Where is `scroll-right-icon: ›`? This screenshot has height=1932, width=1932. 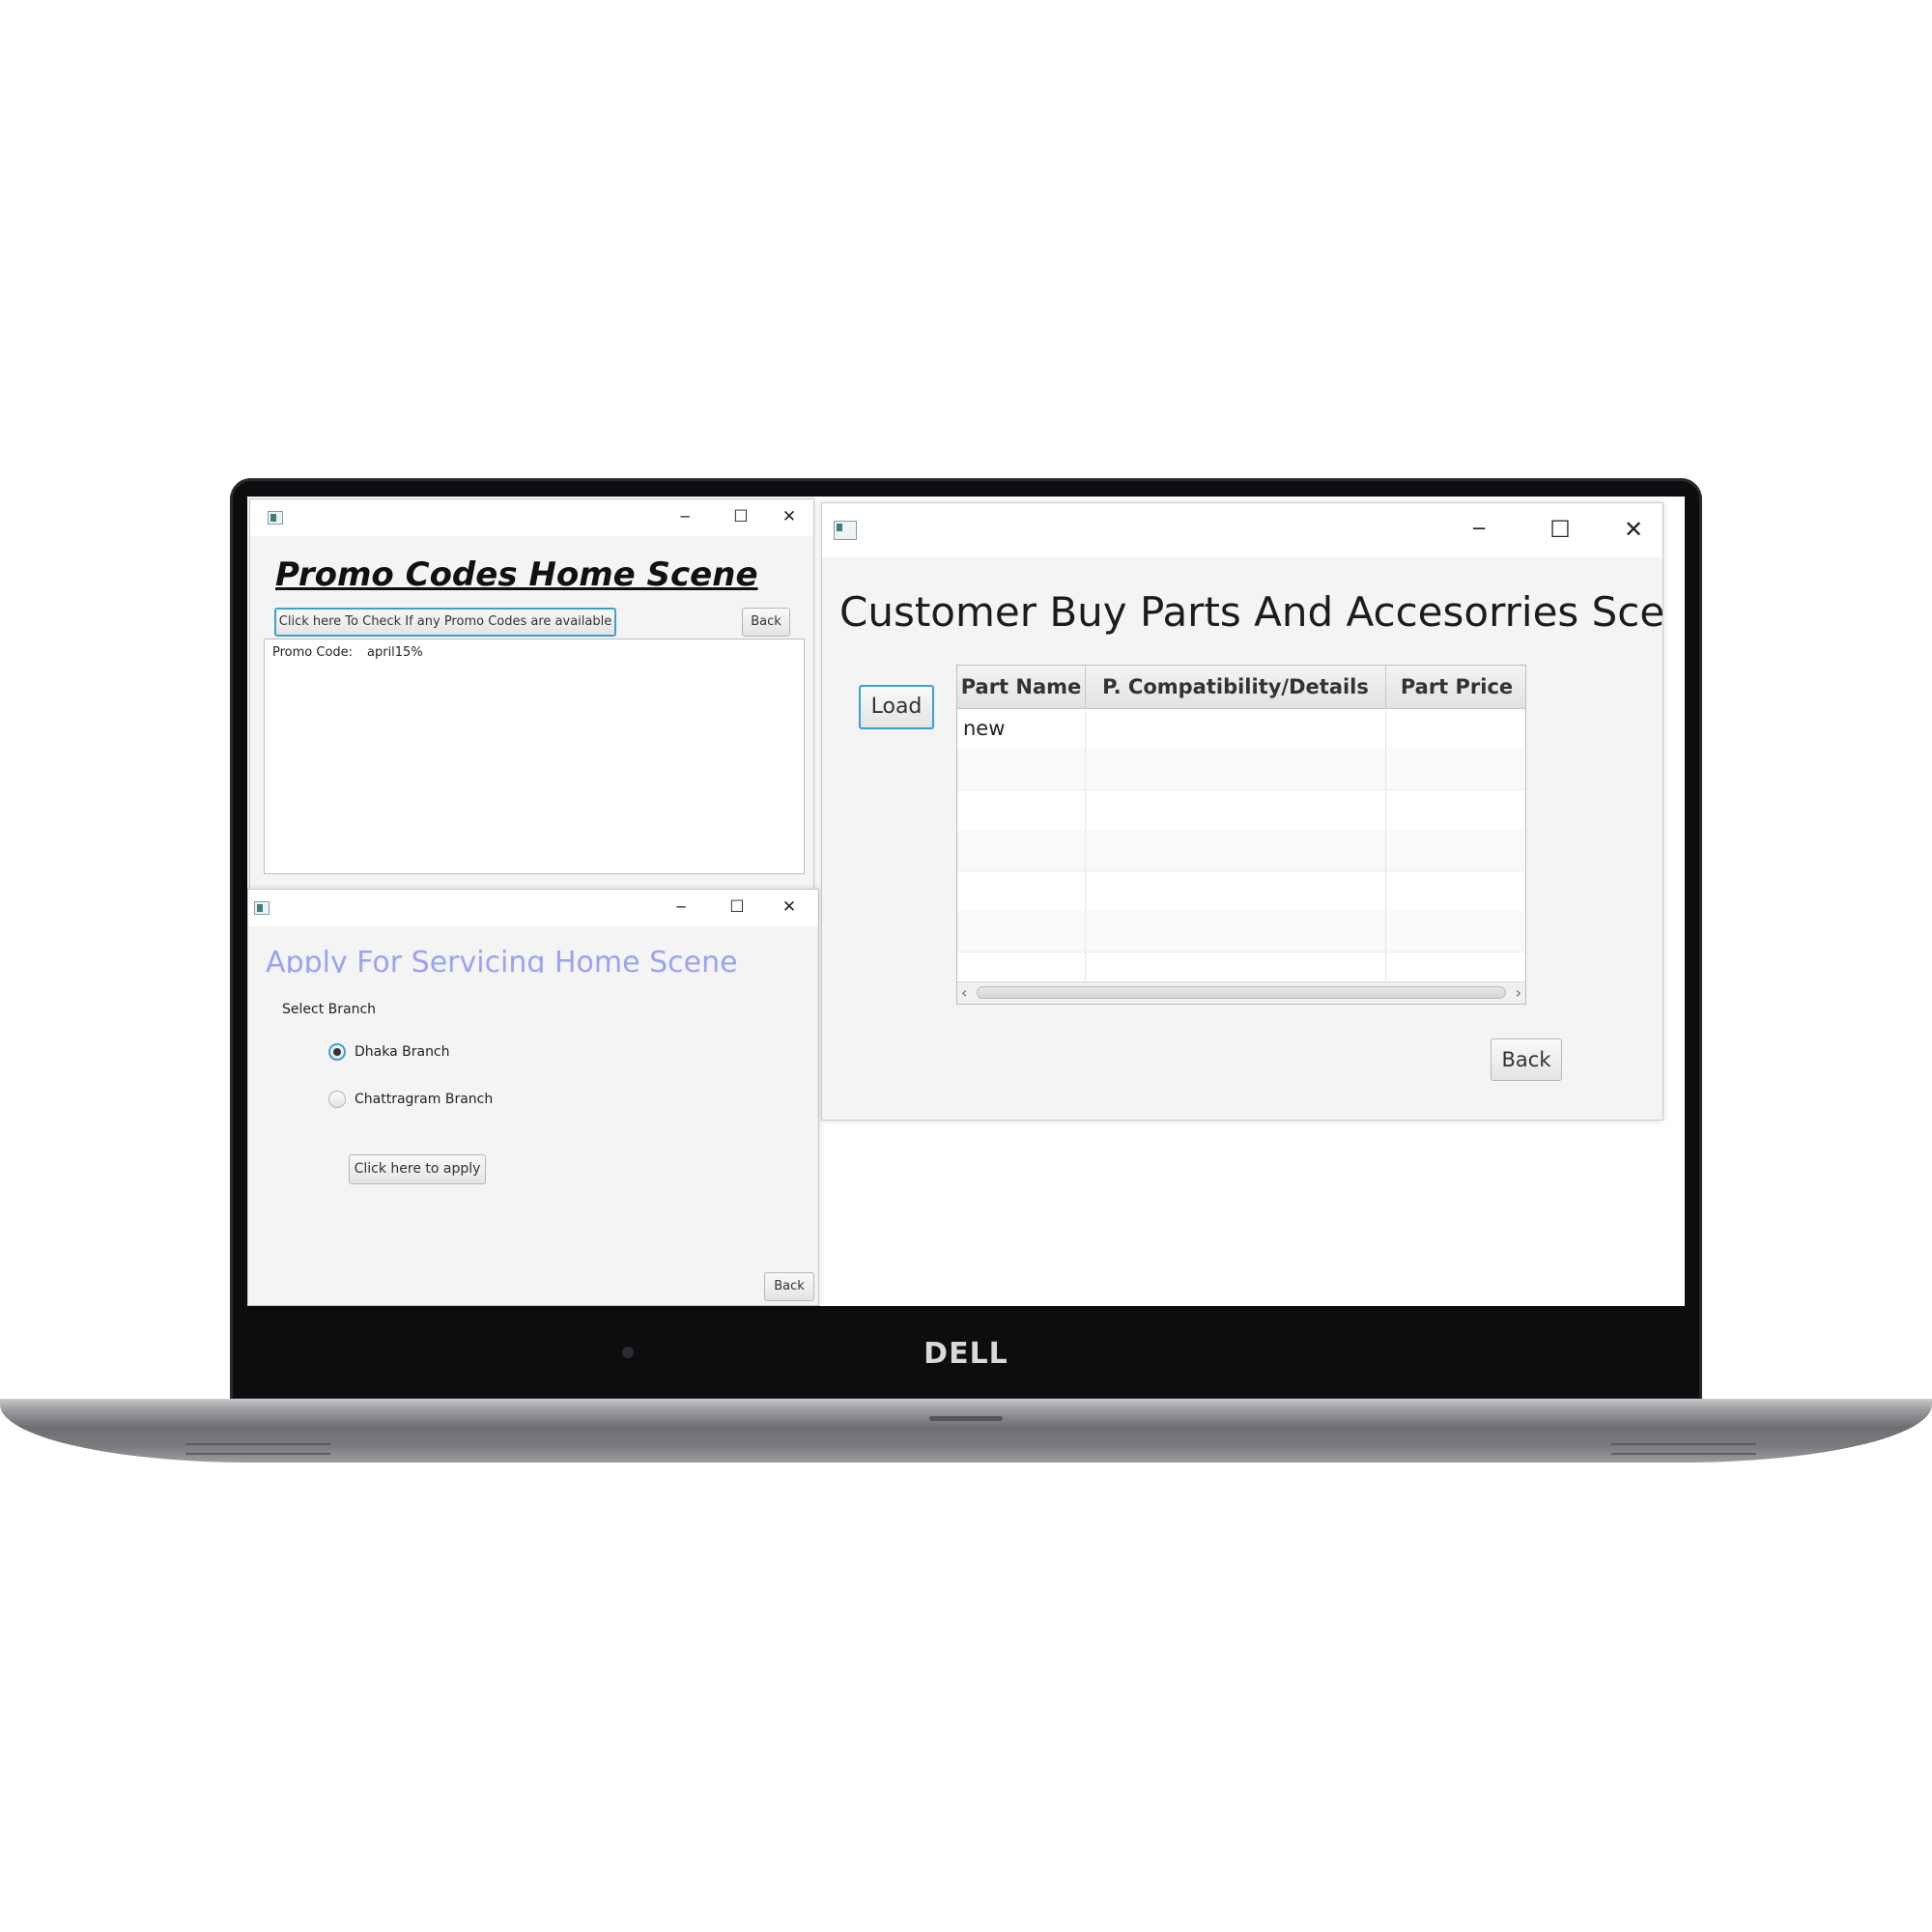 scroll-right-icon: › is located at coordinates (1518, 992).